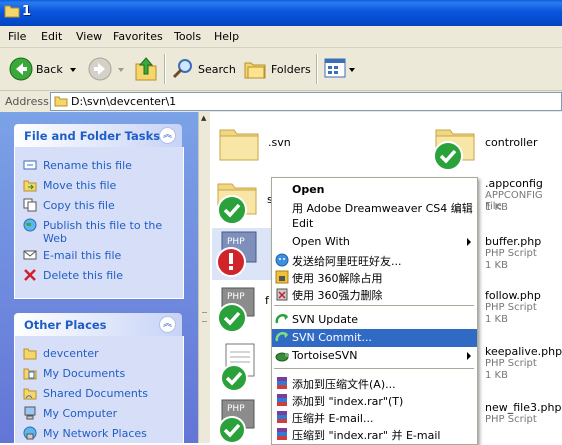 Image resolution: width=562 pixels, height=445 pixels. Describe the element at coordinates (279, 142) in the screenshot. I see `file-name: .svn` at that location.